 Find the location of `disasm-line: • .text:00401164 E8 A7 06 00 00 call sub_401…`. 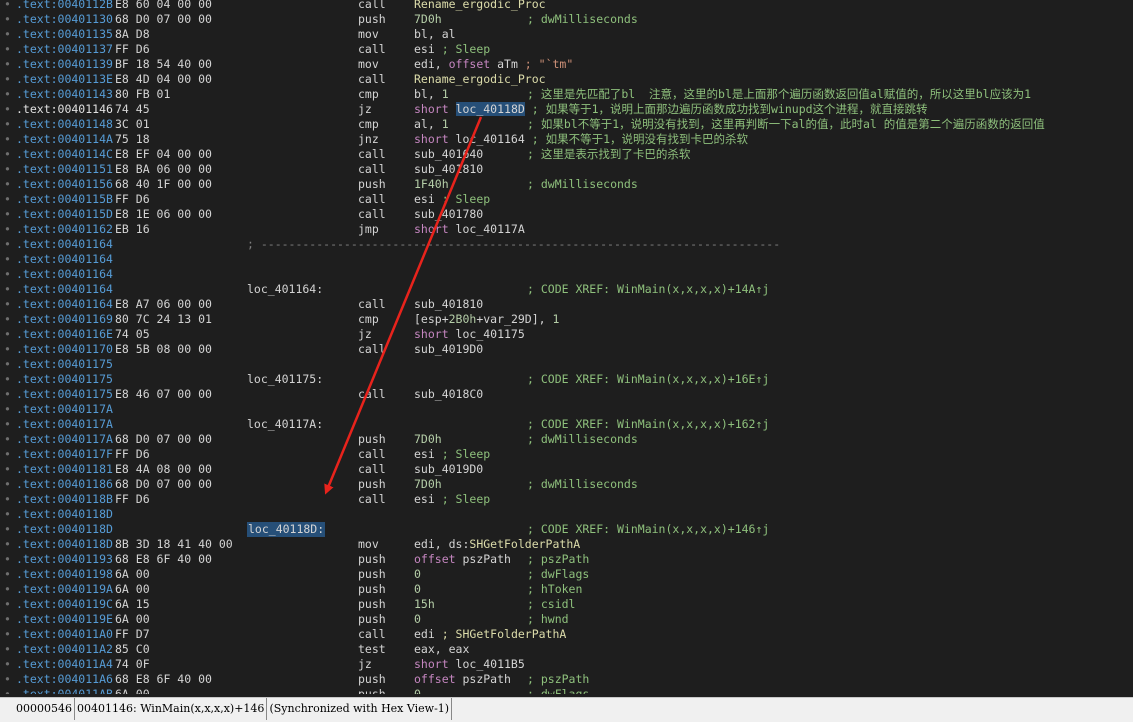

disasm-line: • .text:00401164 E8 A7 06 00 00 call sub_401… is located at coordinates (566, 304).